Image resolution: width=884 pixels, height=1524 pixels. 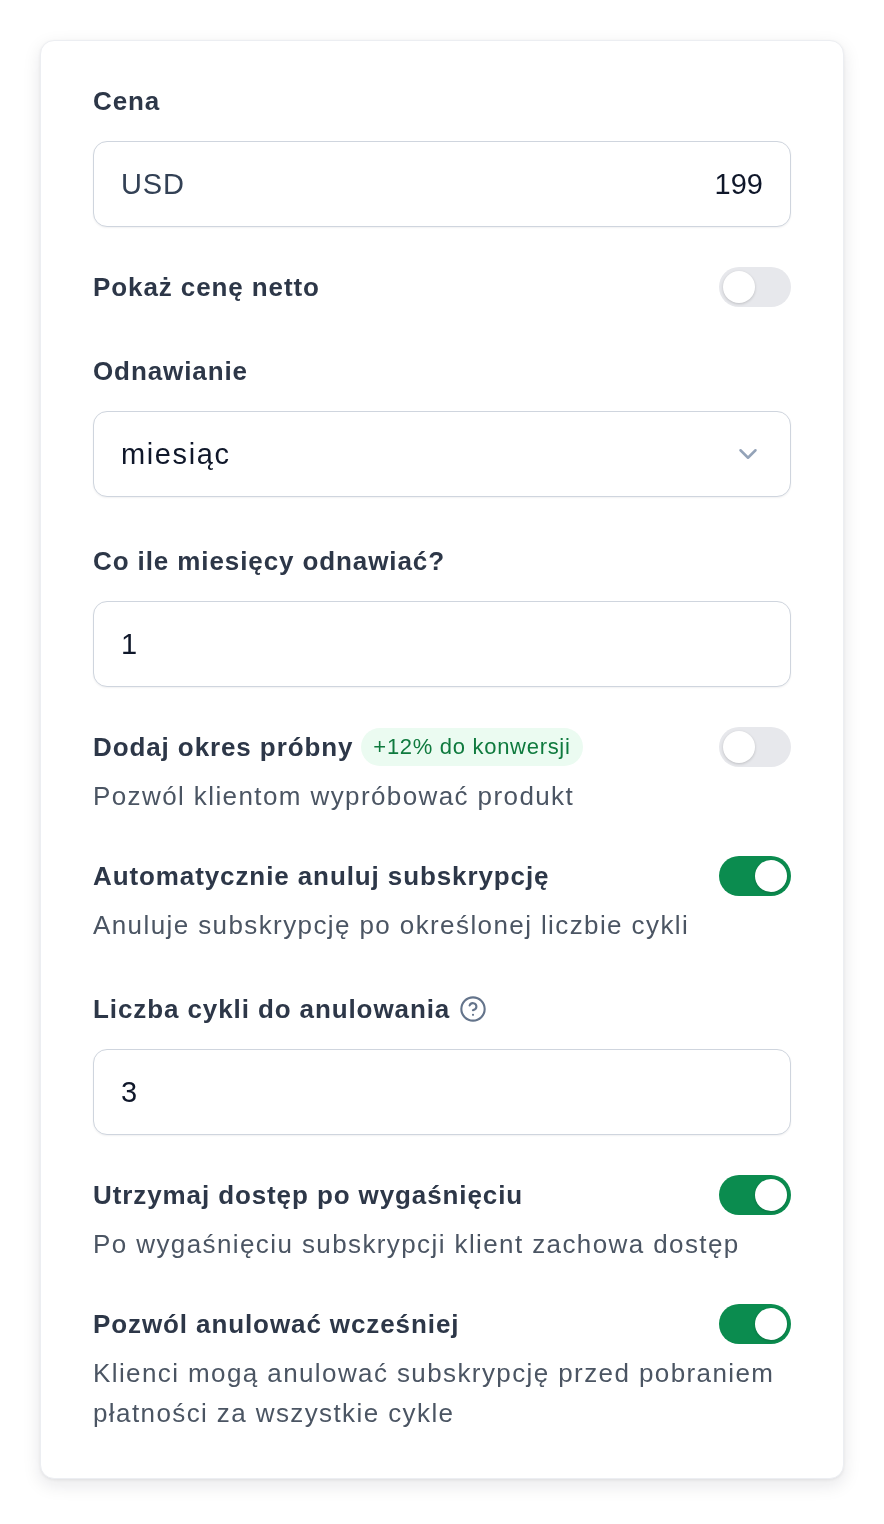 I want to click on description-text: Anuluje subskrypcję po określonej liczbie cykli, so click(x=392, y=925).